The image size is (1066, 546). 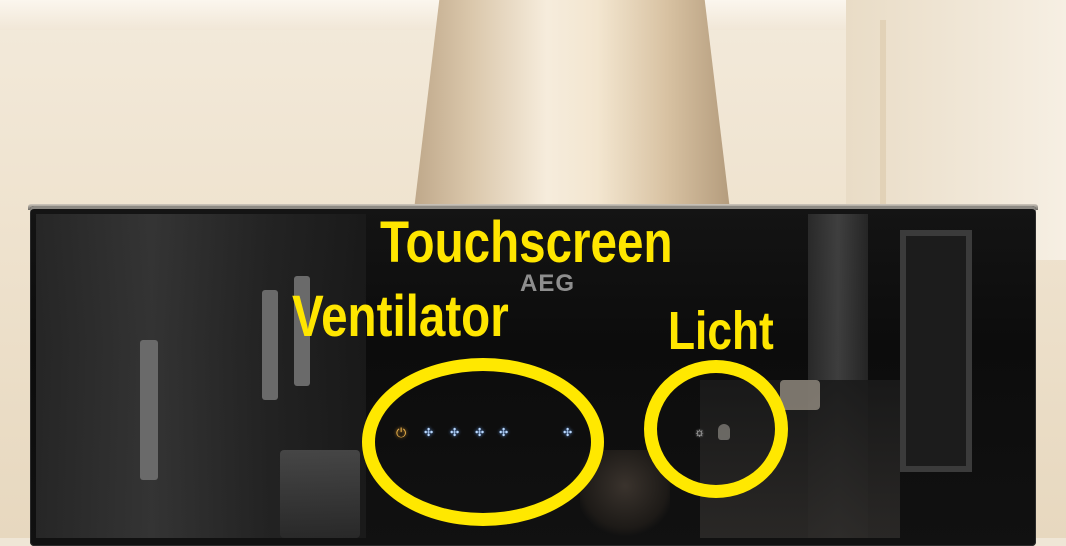 What do you see at coordinates (721, 331) in the screenshot?
I see `licht-label: Licht` at bounding box center [721, 331].